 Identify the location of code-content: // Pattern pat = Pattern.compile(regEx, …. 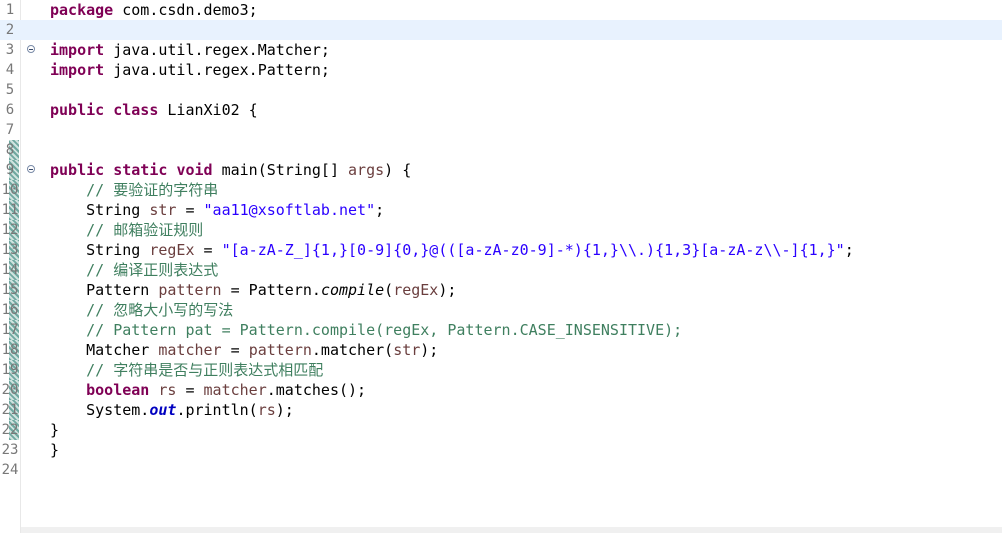
(366, 330).